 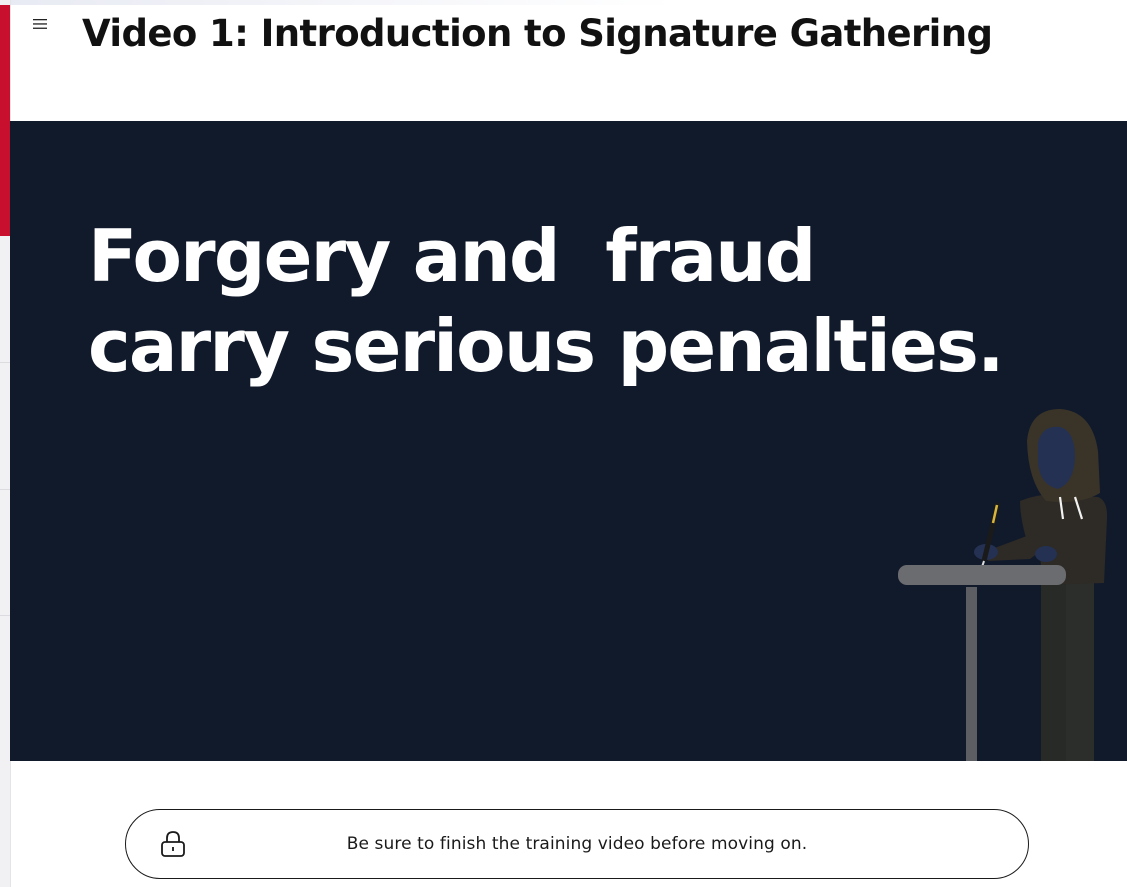 What do you see at coordinates (40, 24) in the screenshot?
I see `hamburger-menu-icon` at bounding box center [40, 24].